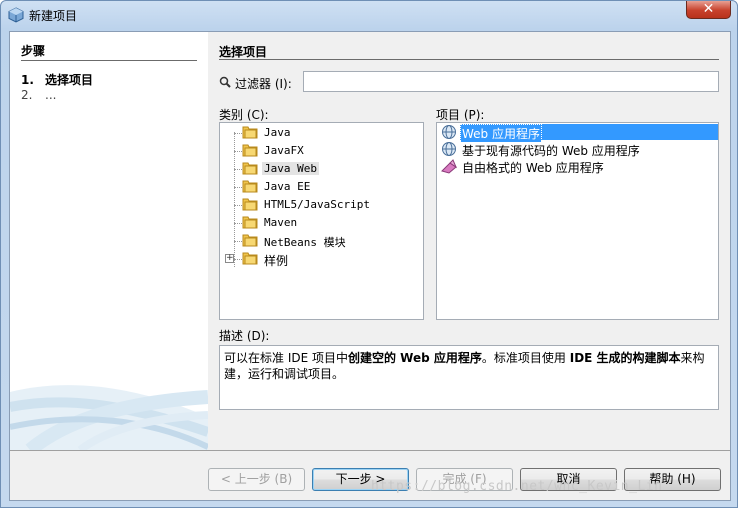 Image resolution: width=738 pixels, height=508 pixels. I want to click on freeform-icon, so click(449, 166).